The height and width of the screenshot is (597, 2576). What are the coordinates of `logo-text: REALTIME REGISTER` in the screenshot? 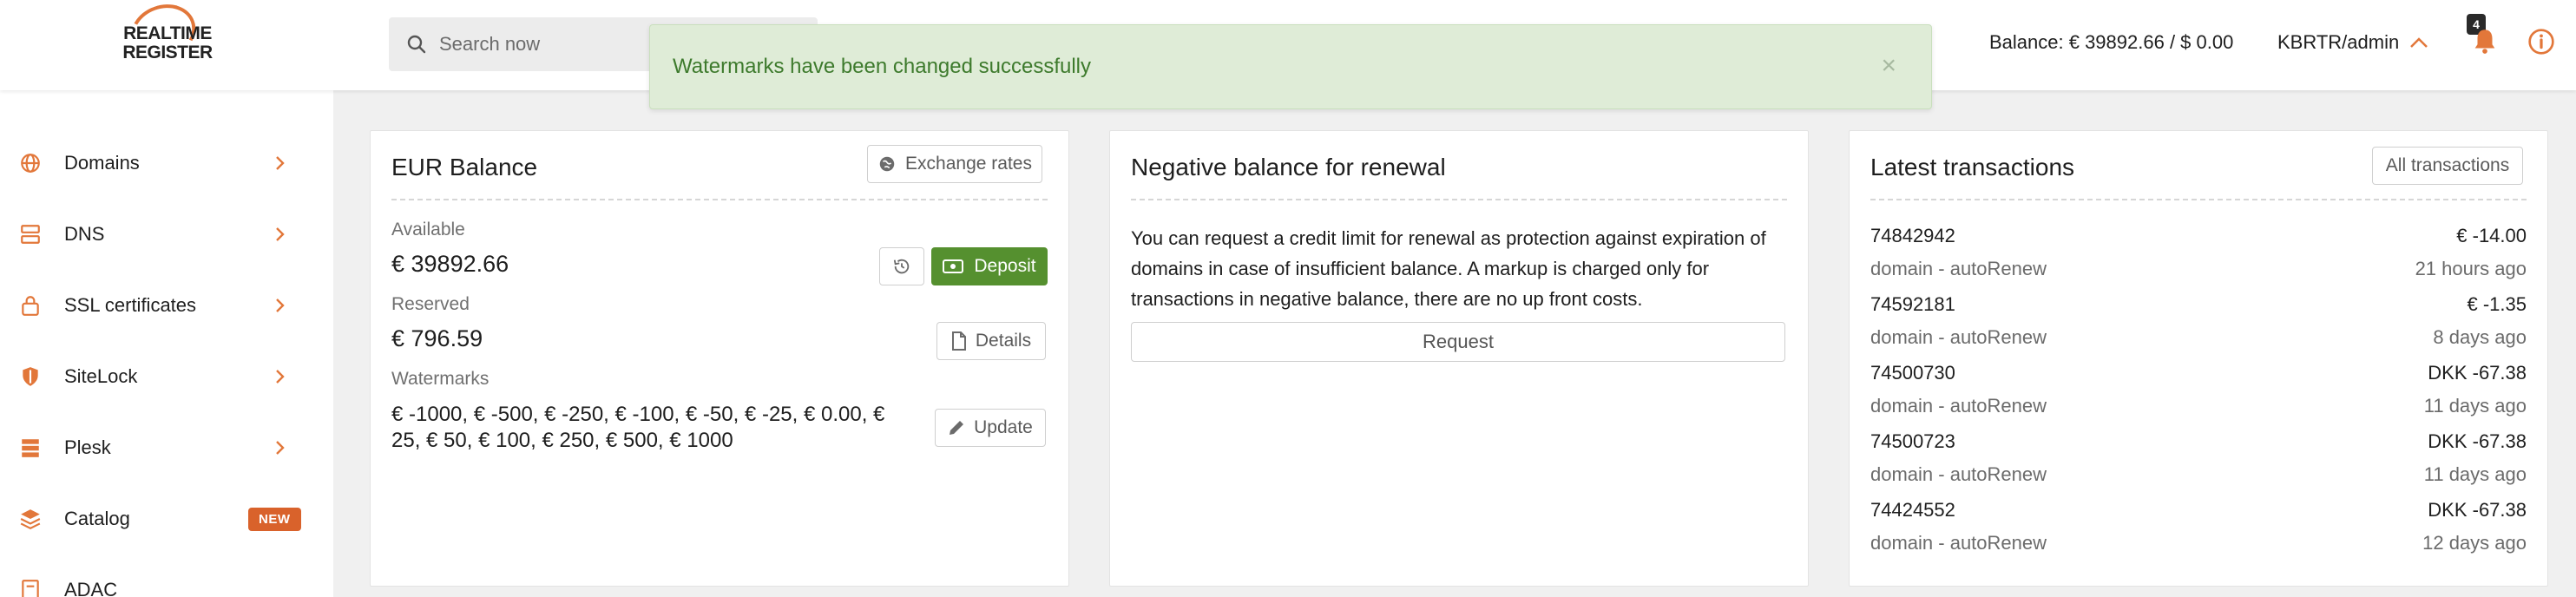 It's located at (168, 43).